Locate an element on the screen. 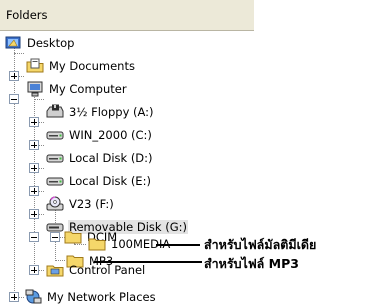 This screenshot has height=306, width=365. tree-item-v23: V23 (F:) is located at coordinates (80, 204).